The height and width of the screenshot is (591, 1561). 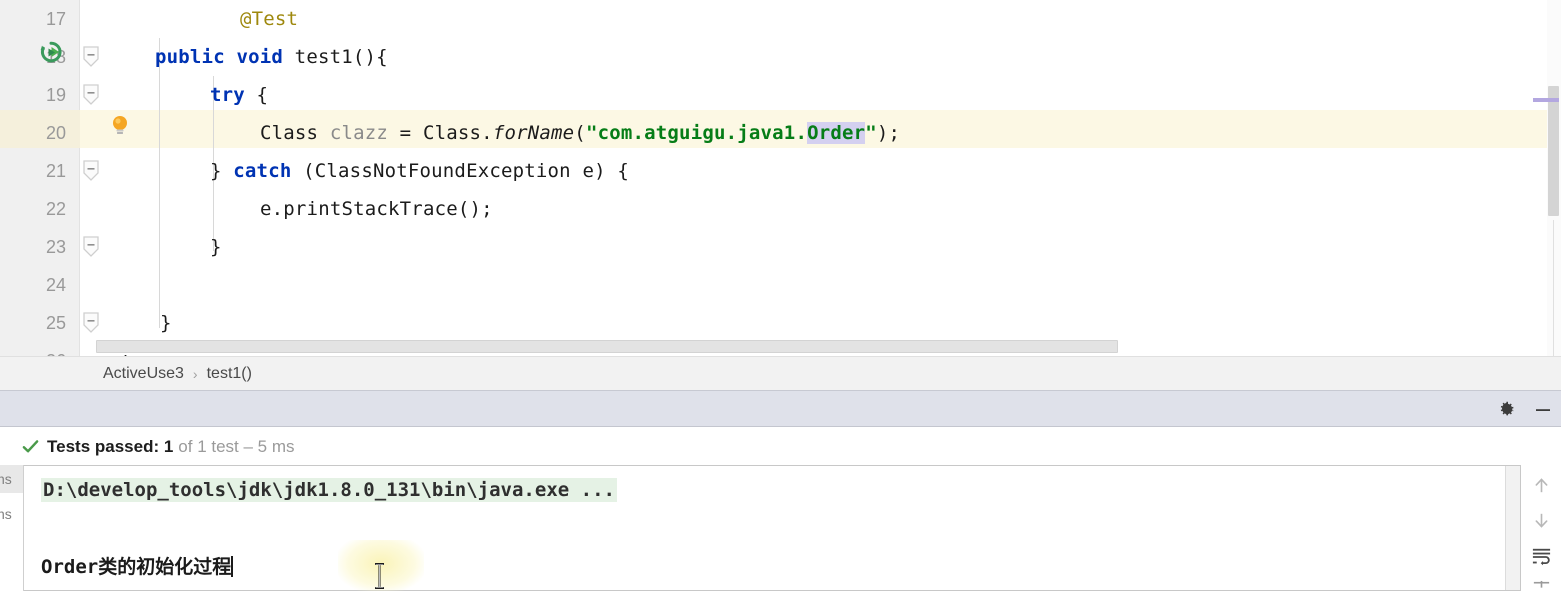 I want to click on code-token: @Test, so click(x=269, y=19).